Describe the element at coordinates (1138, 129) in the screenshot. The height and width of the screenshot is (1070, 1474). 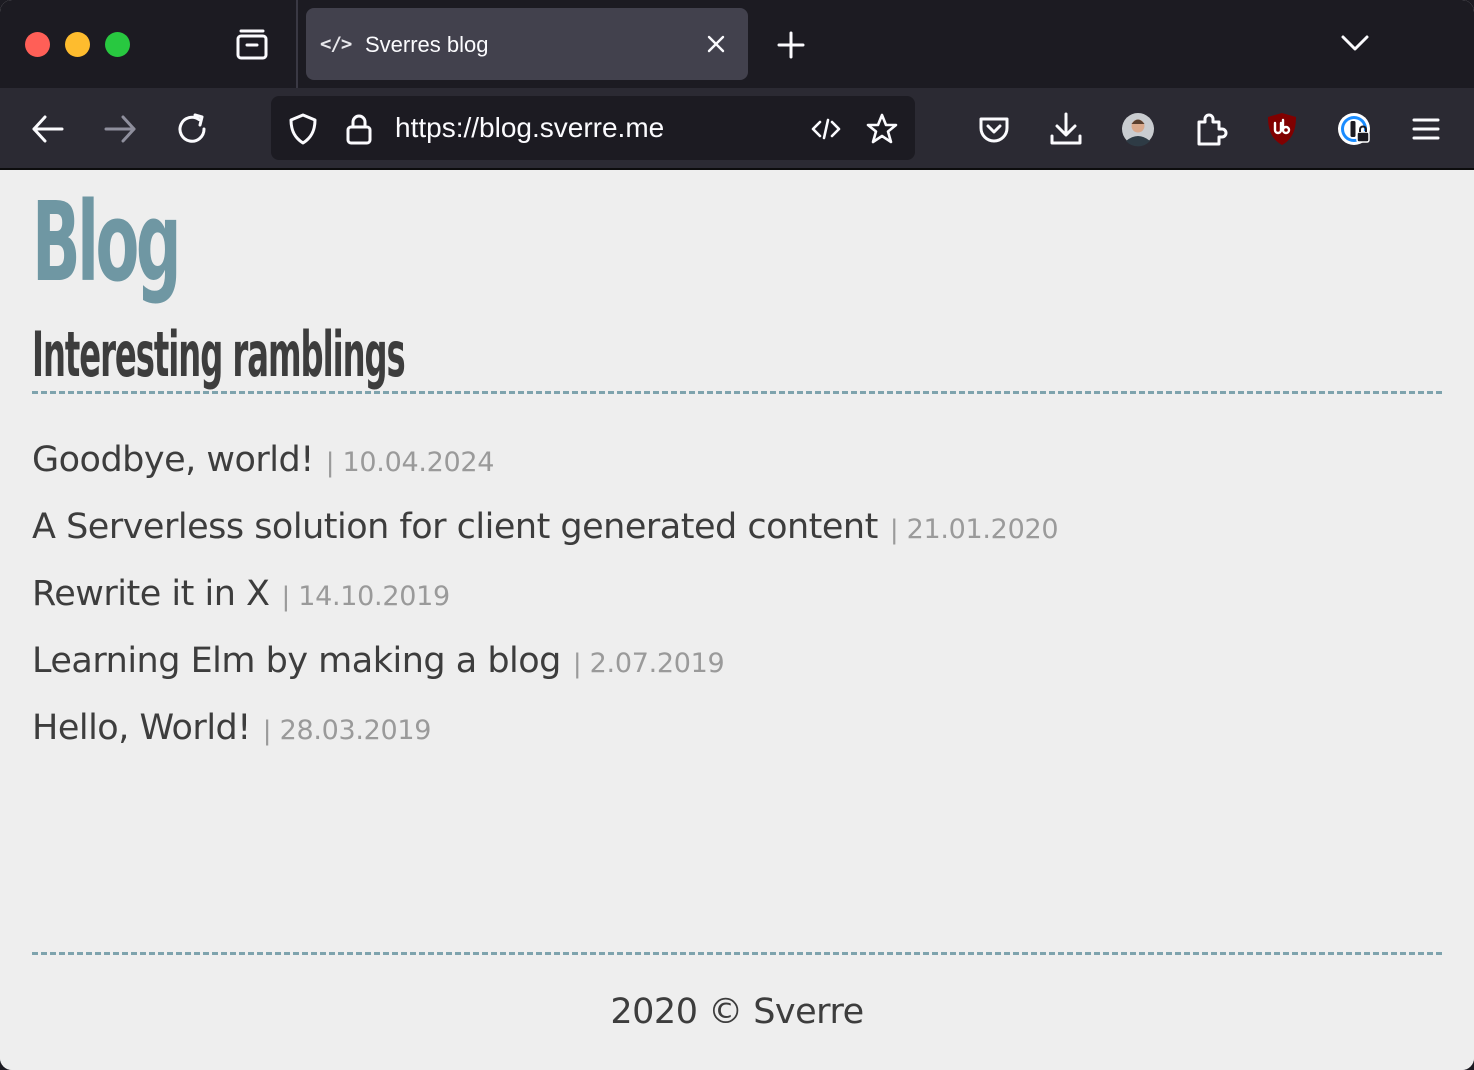
I see `avatar-icon` at that location.